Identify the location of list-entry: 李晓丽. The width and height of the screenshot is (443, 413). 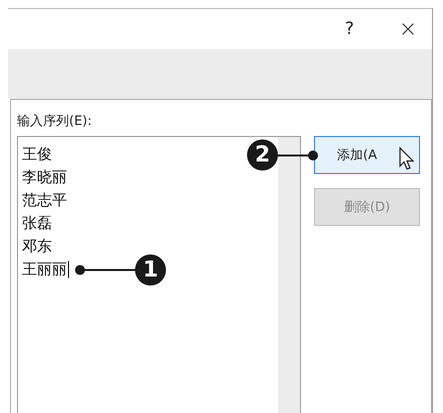
(44, 177).